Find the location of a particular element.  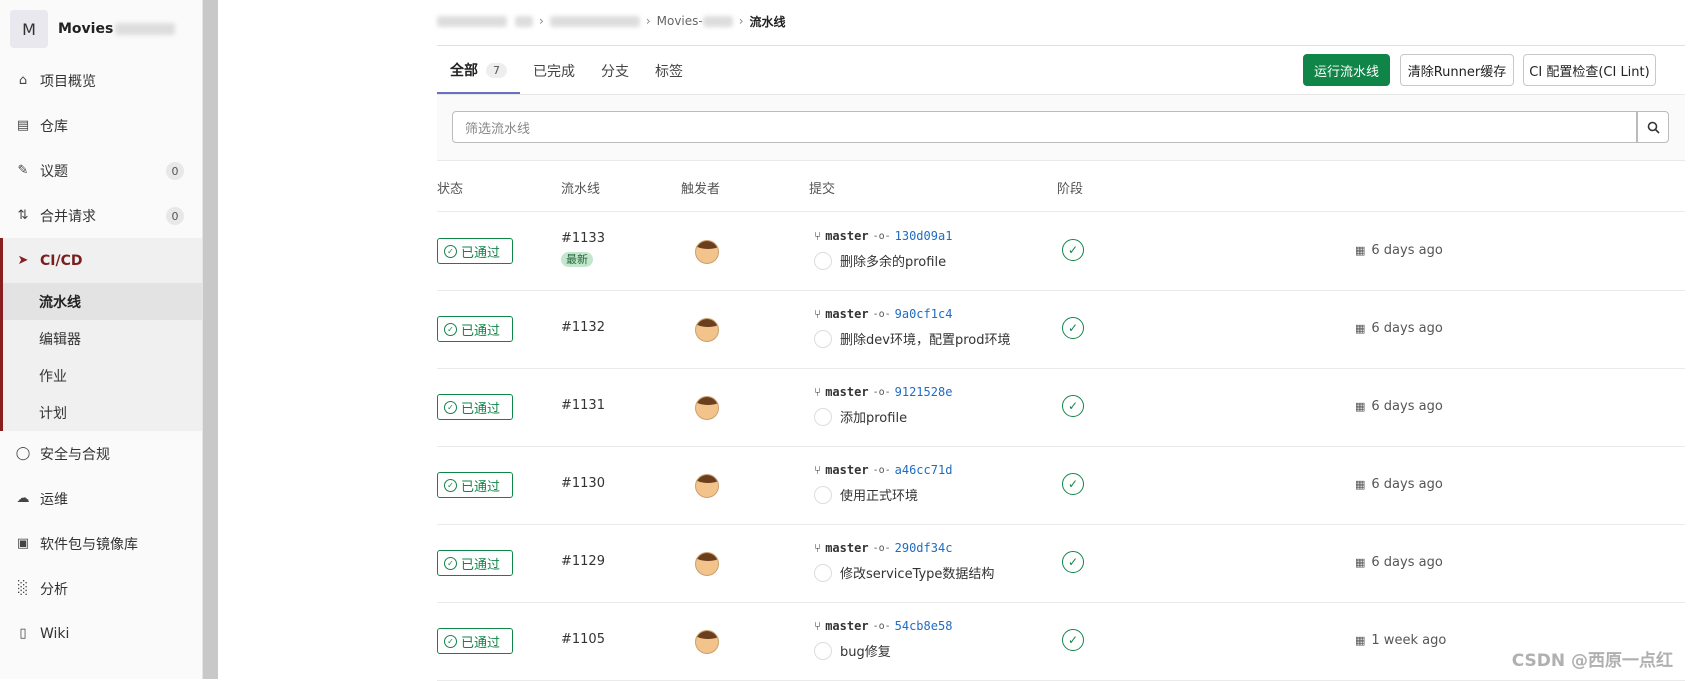

sidebar-item-analytics: ░ 分析 is located at coordinates (101, 588).